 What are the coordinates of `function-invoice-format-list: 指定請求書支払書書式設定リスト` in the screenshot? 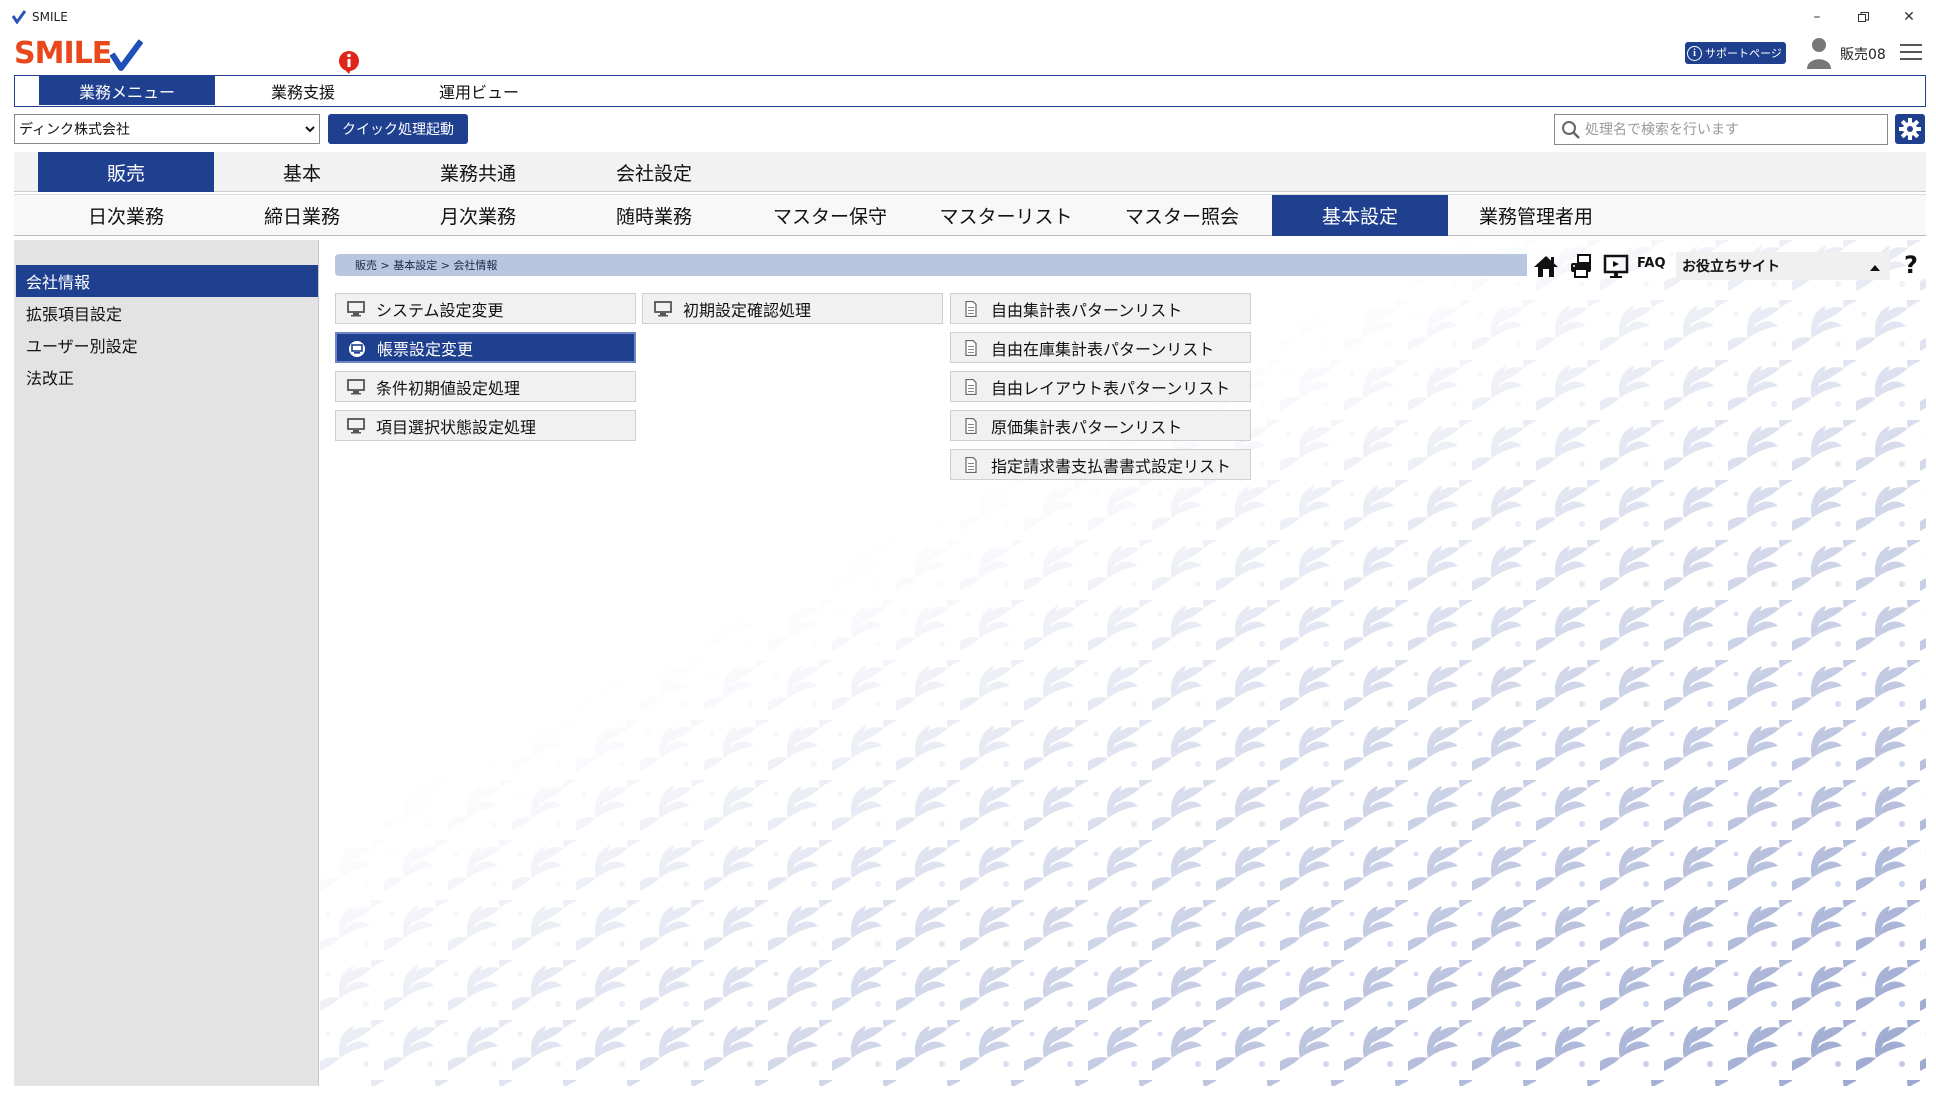 It's located at (1100, 464).